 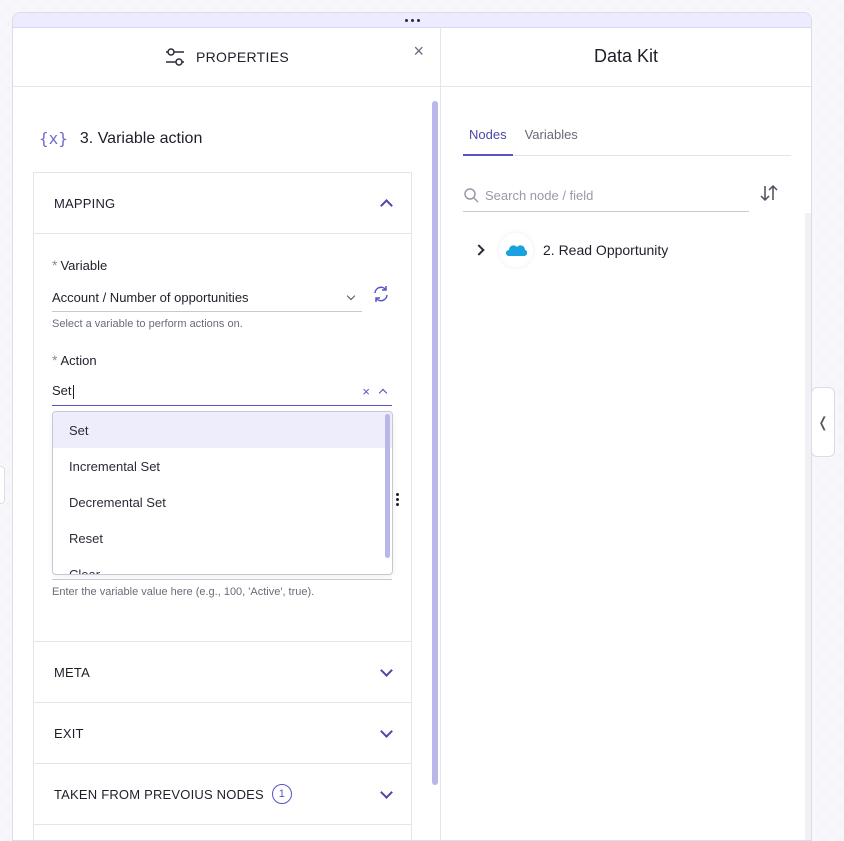 I want to click on more-dots-icon, so click(x=412, y=20).